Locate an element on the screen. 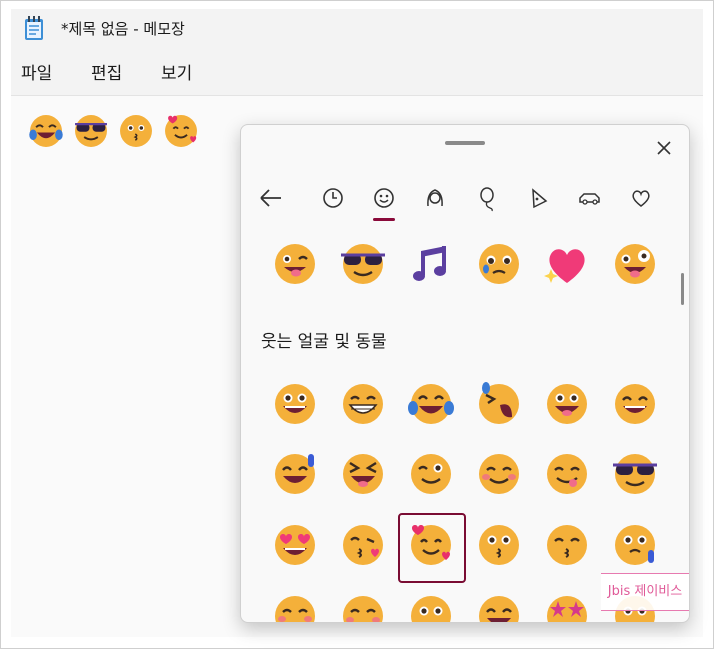  close-icon is located at coordinates (664, 148).